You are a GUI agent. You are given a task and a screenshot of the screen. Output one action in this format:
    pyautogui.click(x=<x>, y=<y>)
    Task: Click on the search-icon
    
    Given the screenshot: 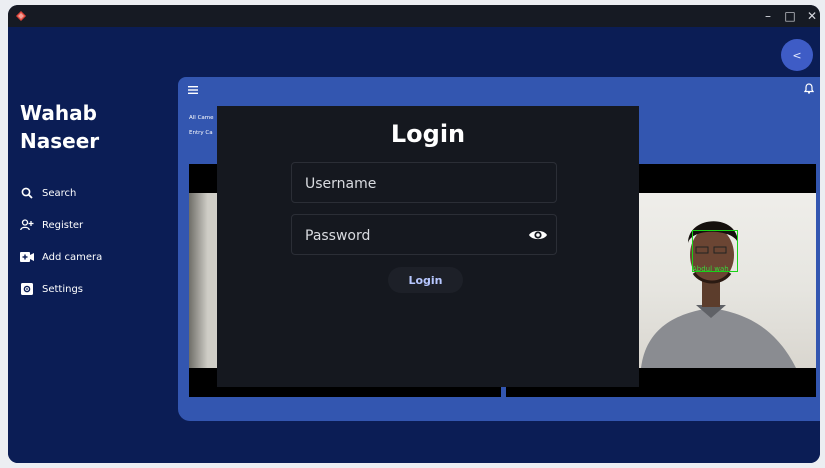 What is the action you would take?
    pyautogui.click(x=27, y=193)
    